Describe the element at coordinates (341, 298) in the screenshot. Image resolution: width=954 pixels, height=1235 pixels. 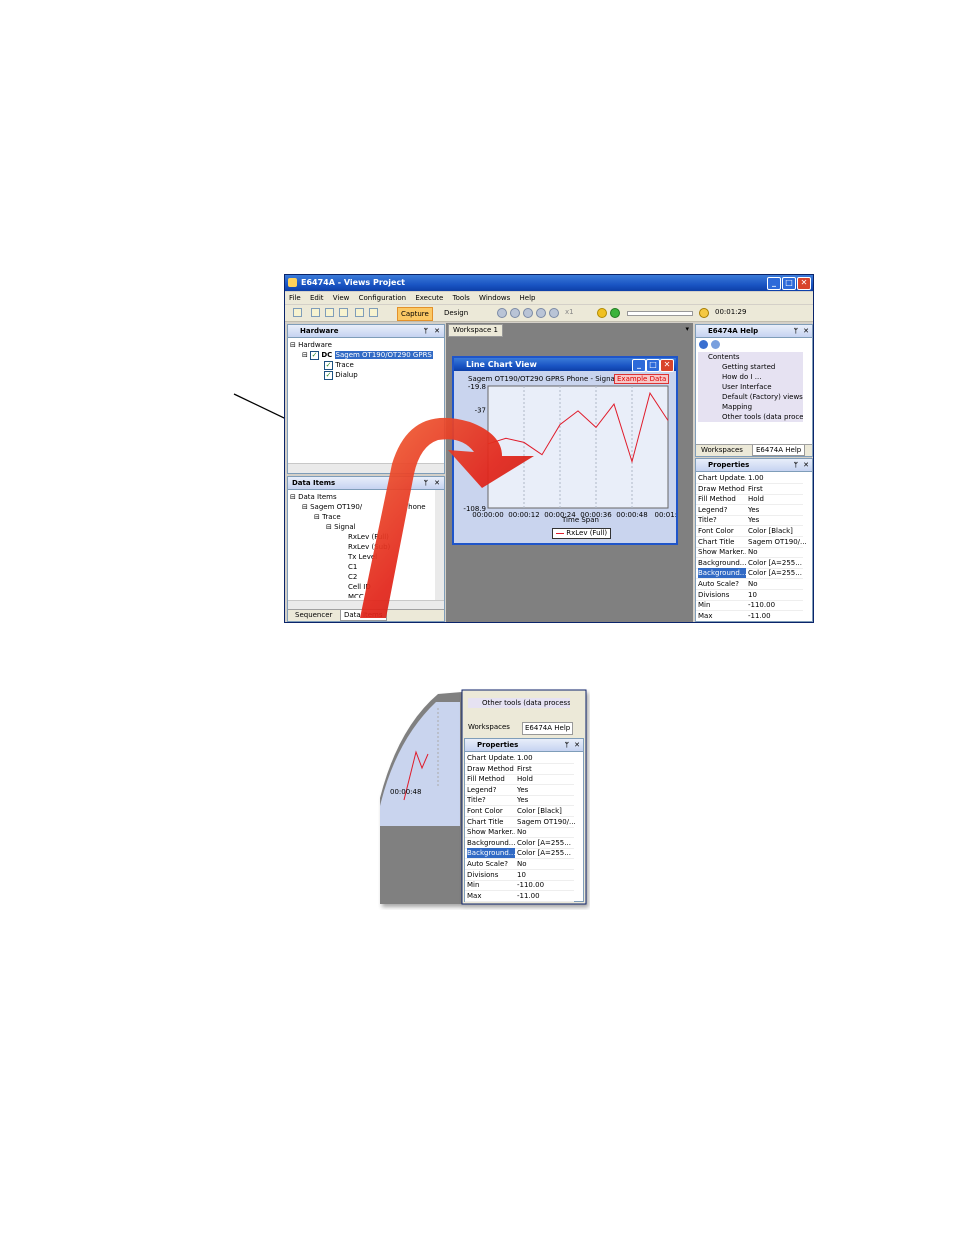
I see `menu-view: View` at that location.